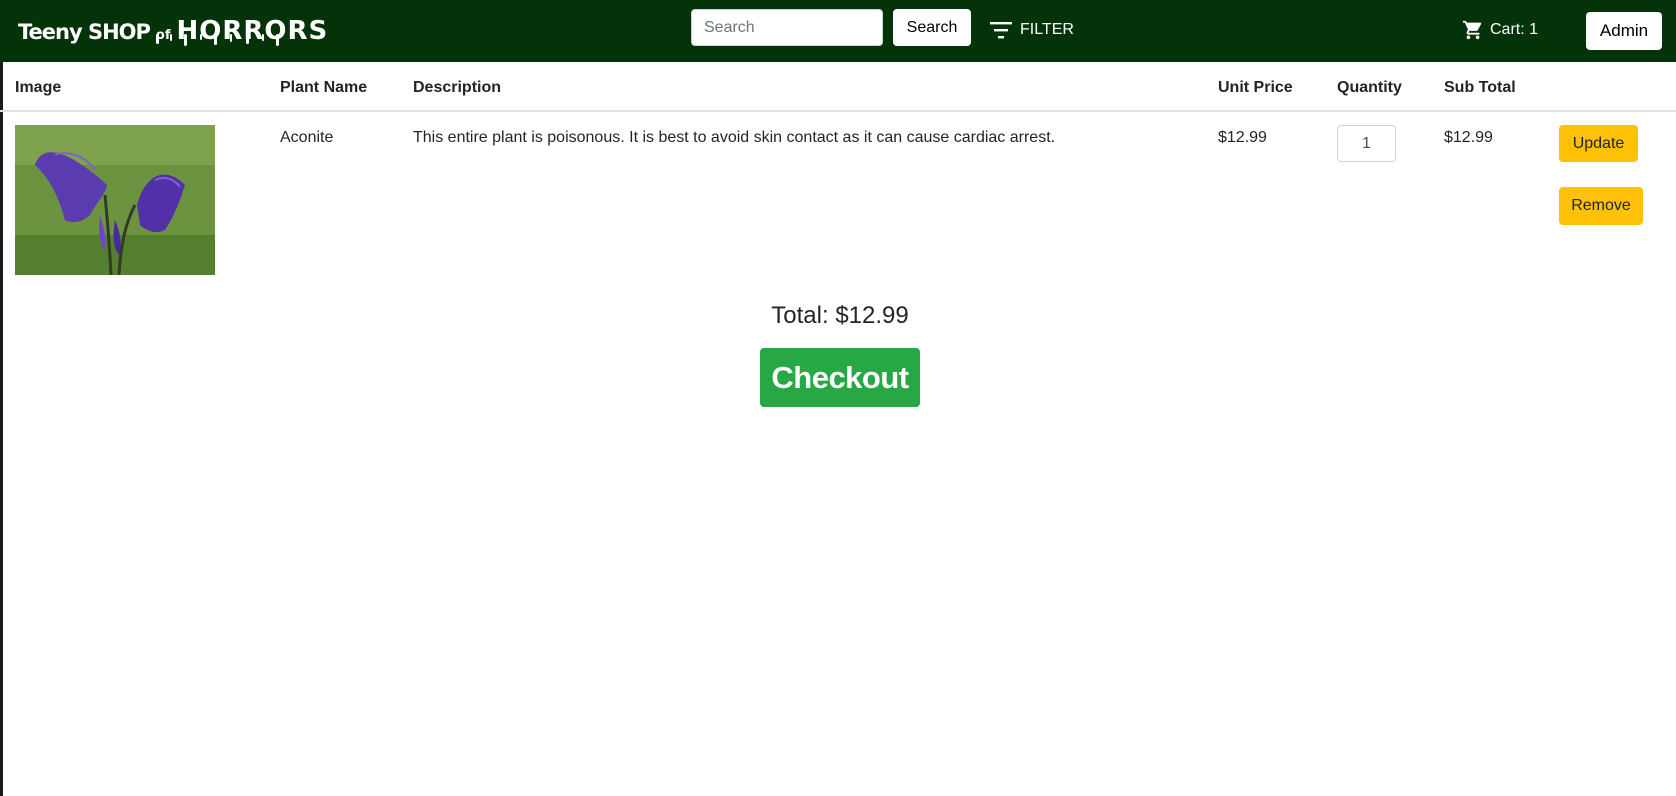  Describe the element at coordinates (38, 87) in the screenshot. I see `column-header-image: Image` at that location.